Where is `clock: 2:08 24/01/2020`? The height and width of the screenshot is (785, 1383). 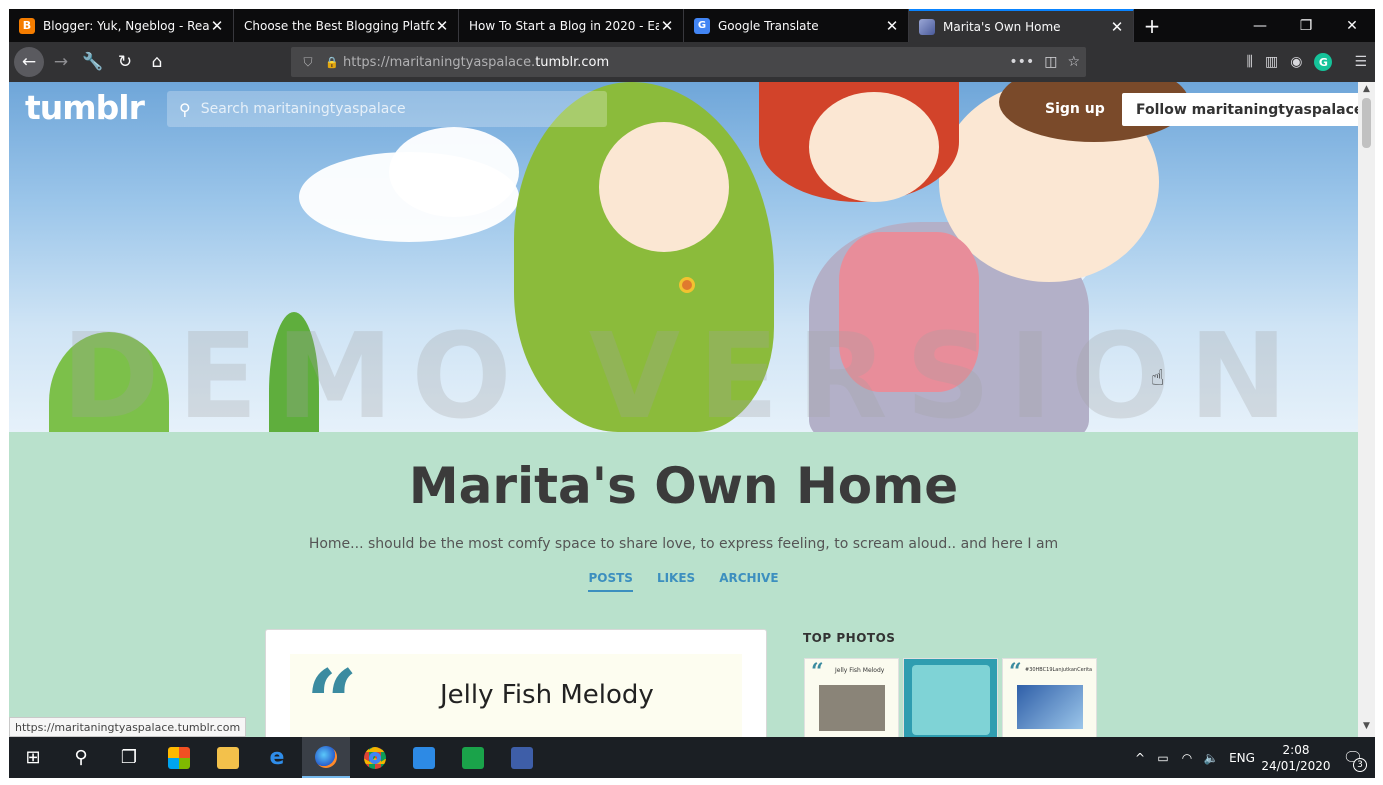 clock: 2:08 24/01/2020 is located at coordinates (1296, 758).